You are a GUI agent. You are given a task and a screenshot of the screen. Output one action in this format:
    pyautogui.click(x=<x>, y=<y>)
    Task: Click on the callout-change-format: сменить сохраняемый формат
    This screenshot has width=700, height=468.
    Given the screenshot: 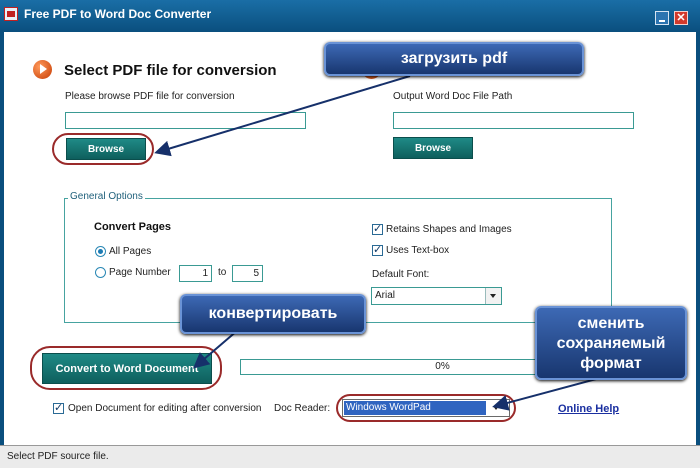 What is the action you would take?
    pyautogui.click(x=611, y=343)
    